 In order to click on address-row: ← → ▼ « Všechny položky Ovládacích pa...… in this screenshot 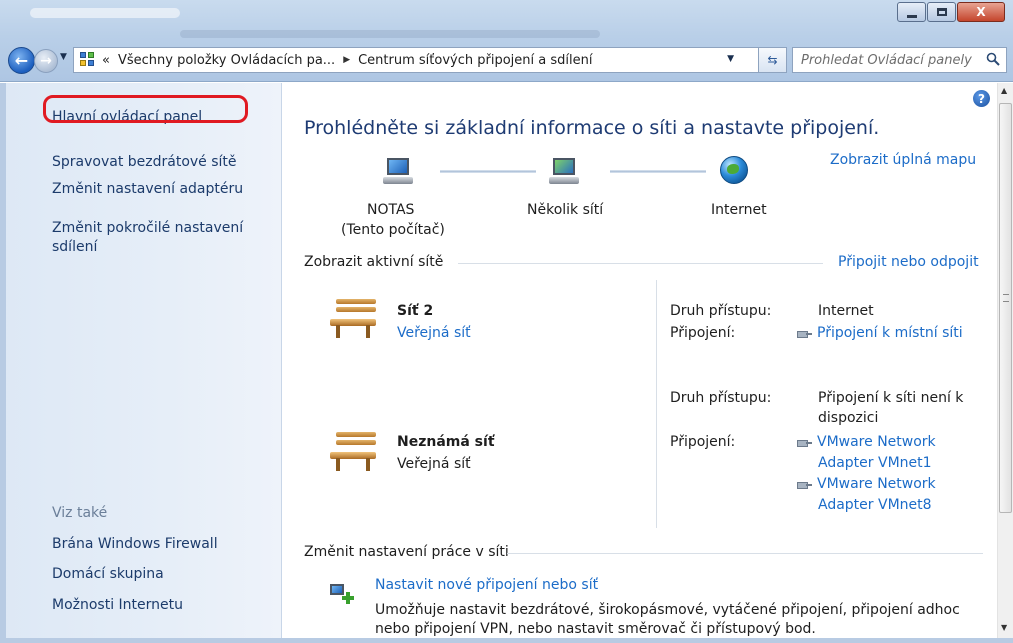, I will do `click(506, 60)`.